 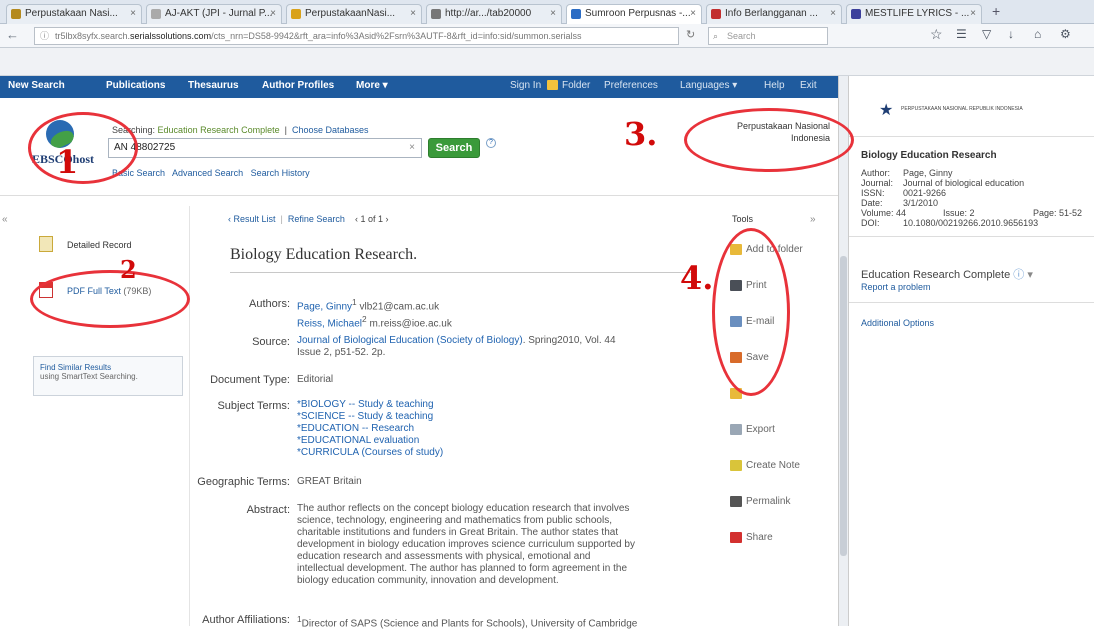 I want to click on home-icon: ⌂, so click(x=1037, y=34).